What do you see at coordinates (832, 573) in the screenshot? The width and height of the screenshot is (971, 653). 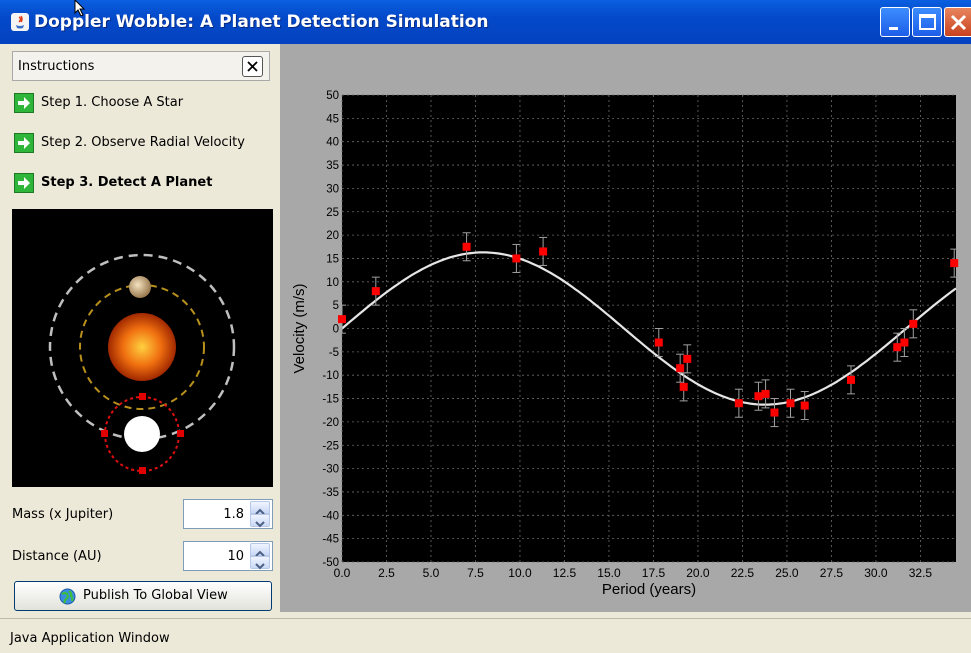 I see `x-tick-label: 27.5` at bounding box center [832, 573].